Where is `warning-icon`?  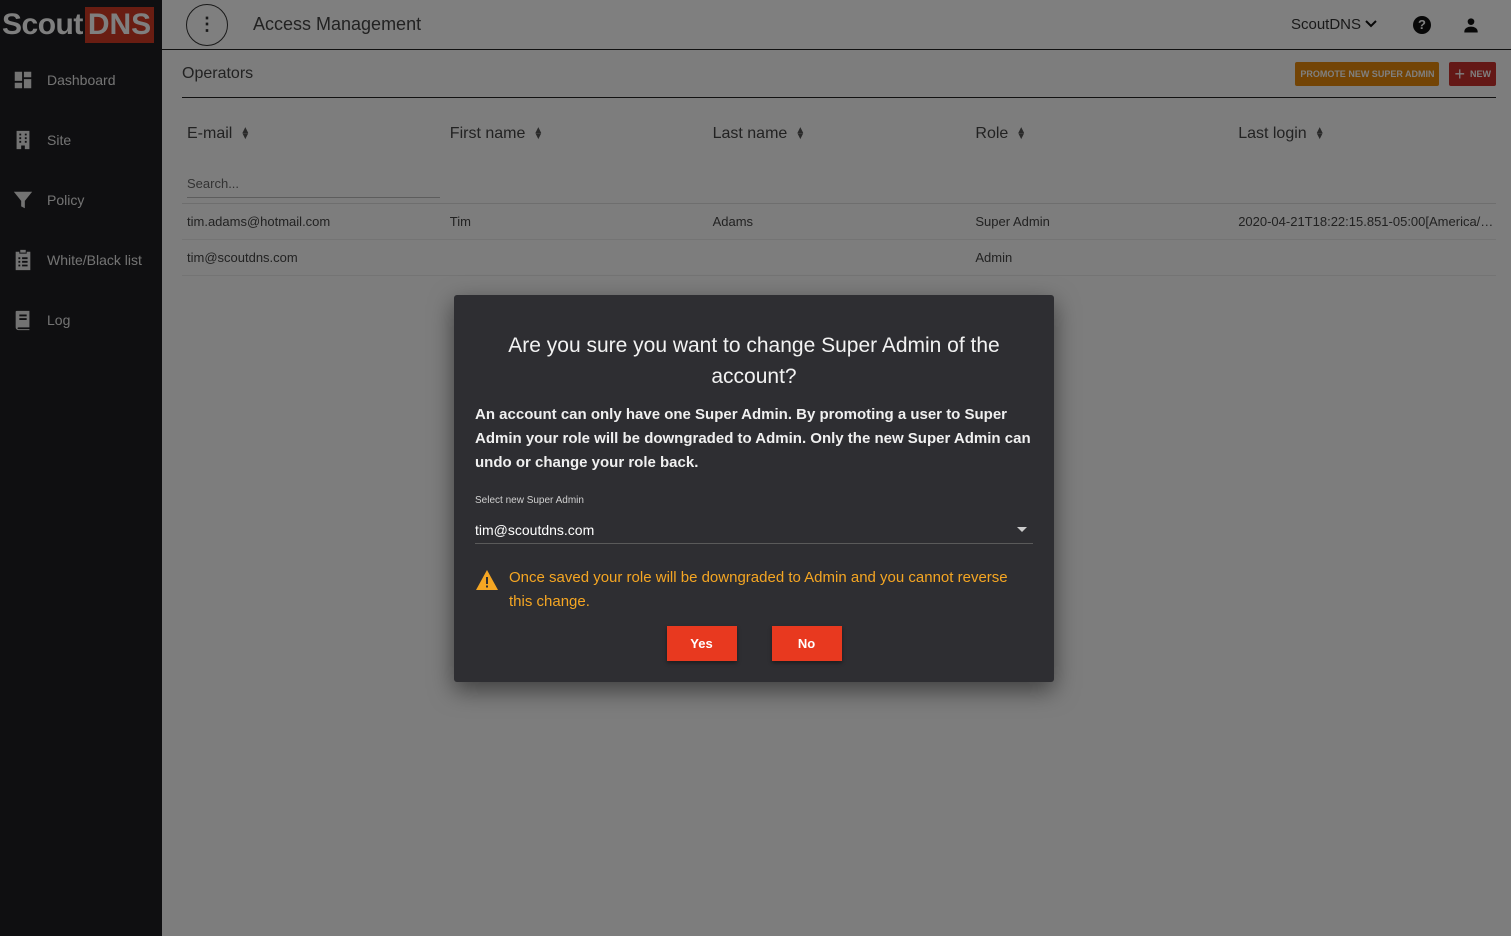
warning-icon is located at coordinates (487, 580).